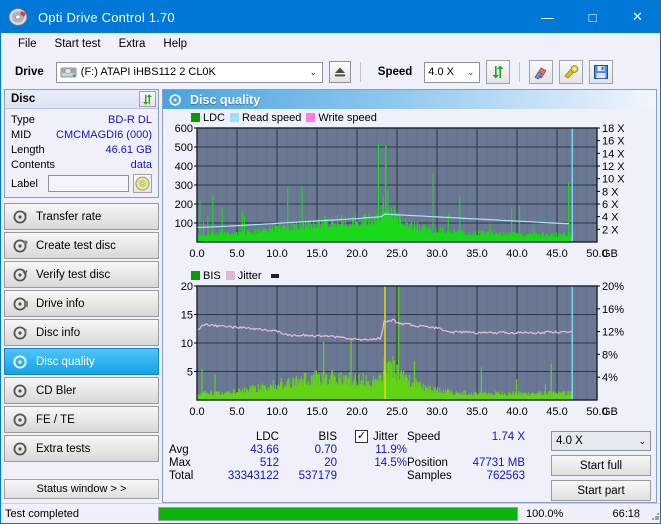  I want to click on refresh-button, so click(498, 72).